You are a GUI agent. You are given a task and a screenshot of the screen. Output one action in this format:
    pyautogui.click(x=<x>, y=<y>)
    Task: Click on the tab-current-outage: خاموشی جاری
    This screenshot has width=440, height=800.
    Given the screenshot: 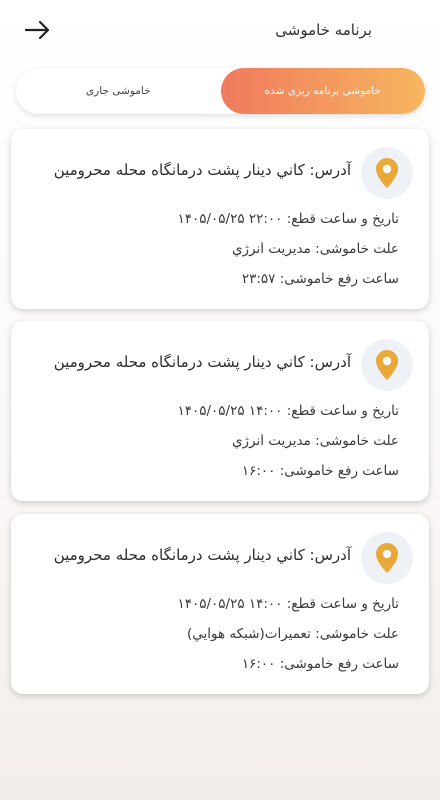 What is the action you would take?
    pyautogui.click(x=118, y=91)
    